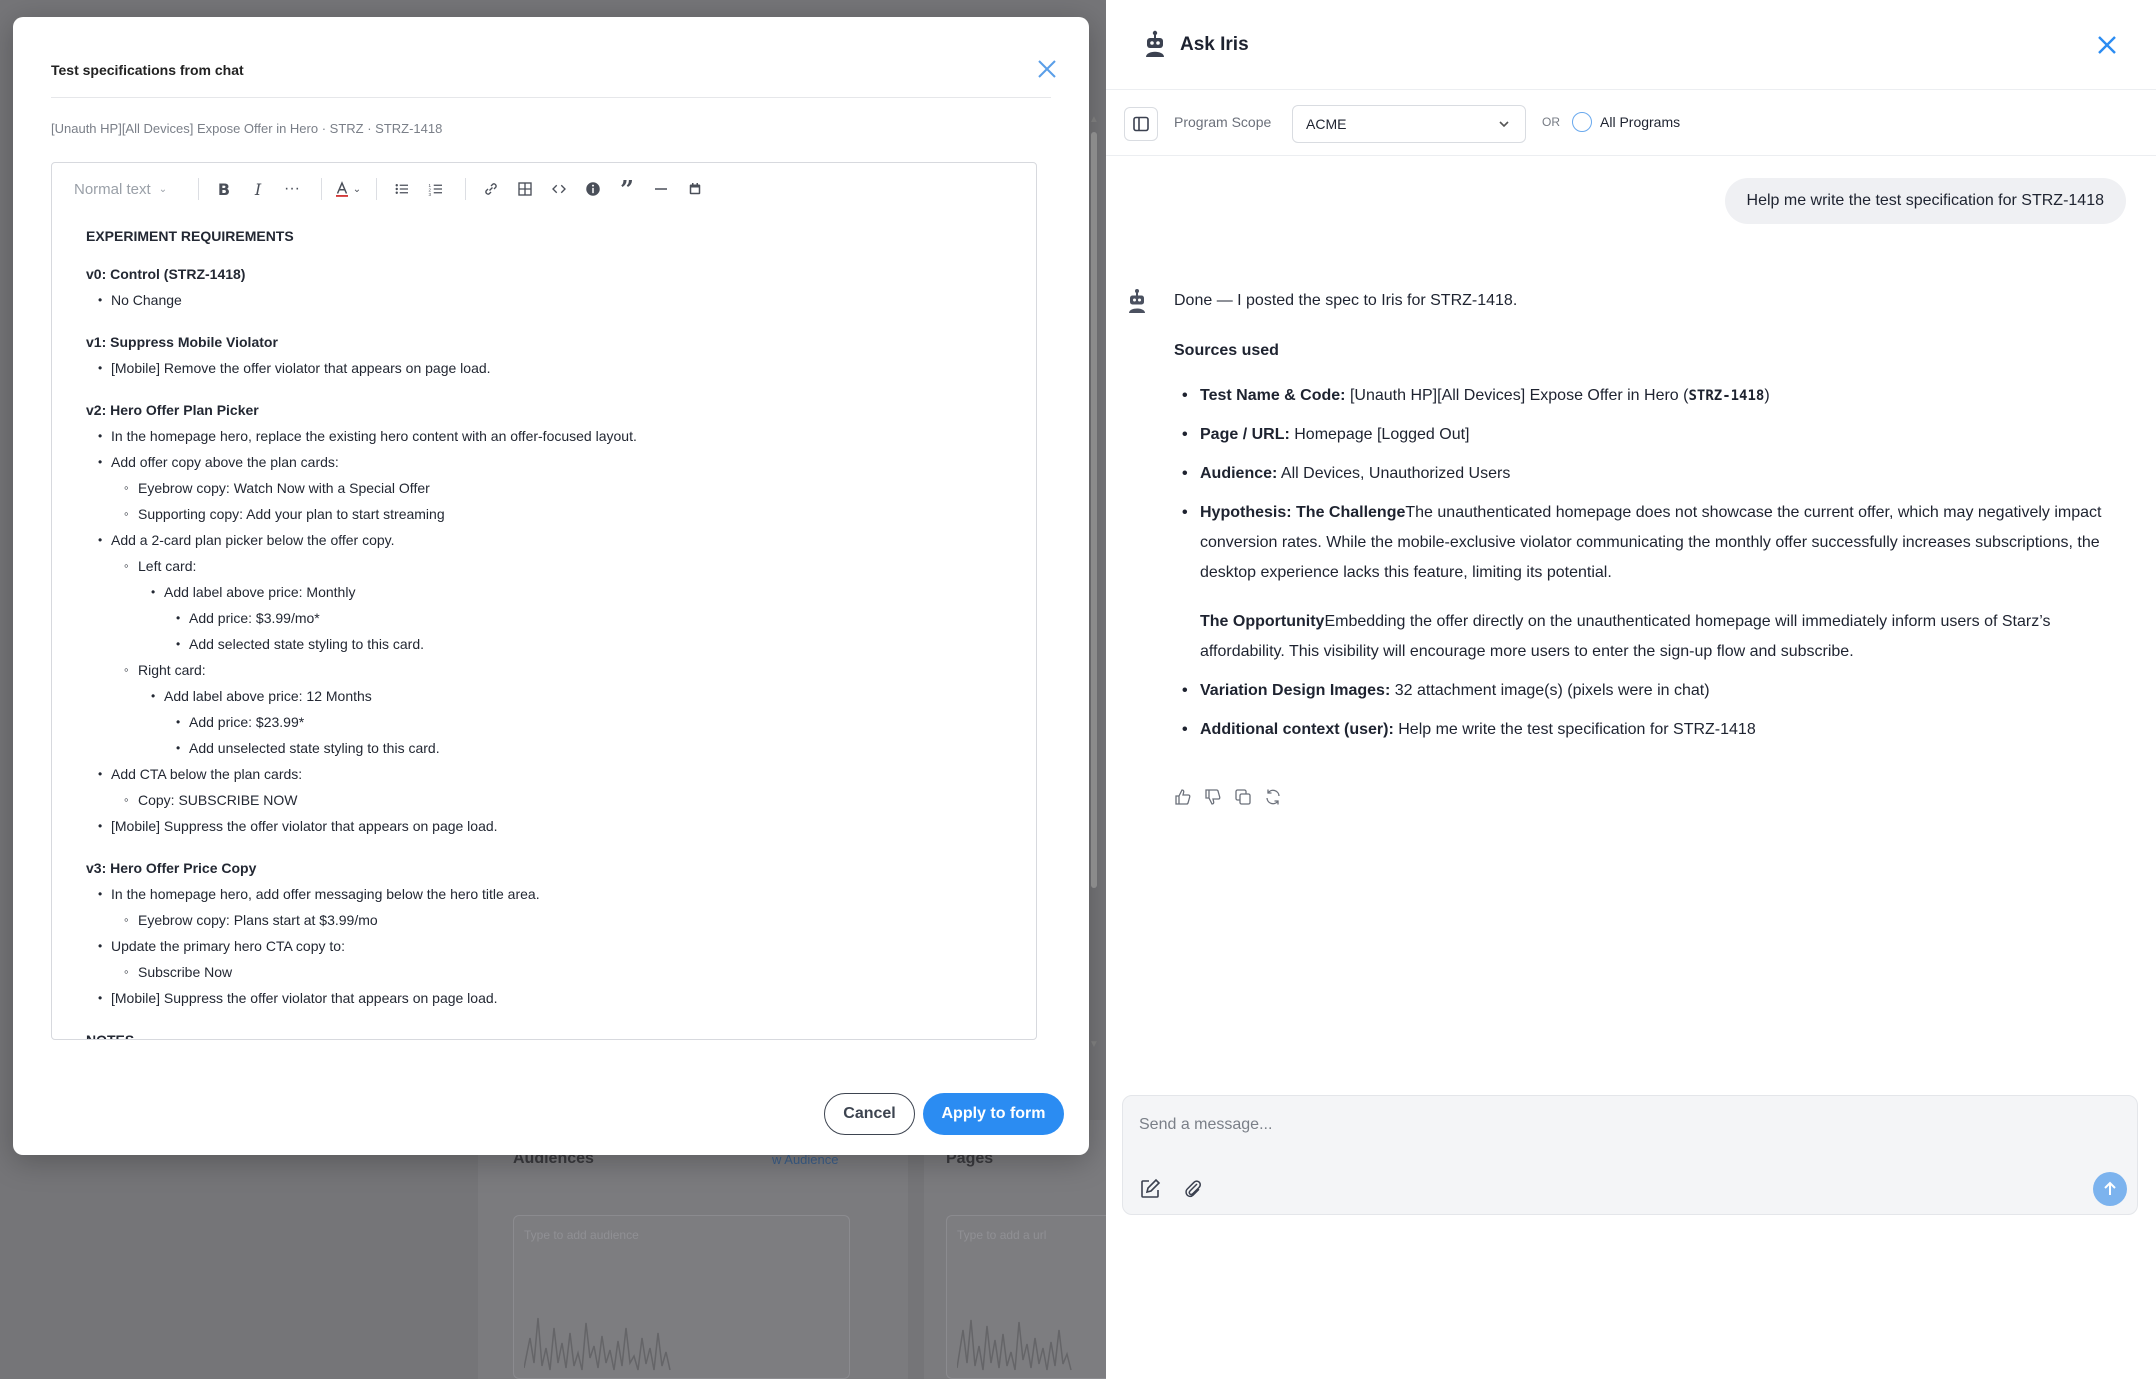 The image size is (2156, 1379). Describe the element at coordinates (1094, 119) in the screenshot. I see `scroll-up-arrow-icon: ▲` at that location.